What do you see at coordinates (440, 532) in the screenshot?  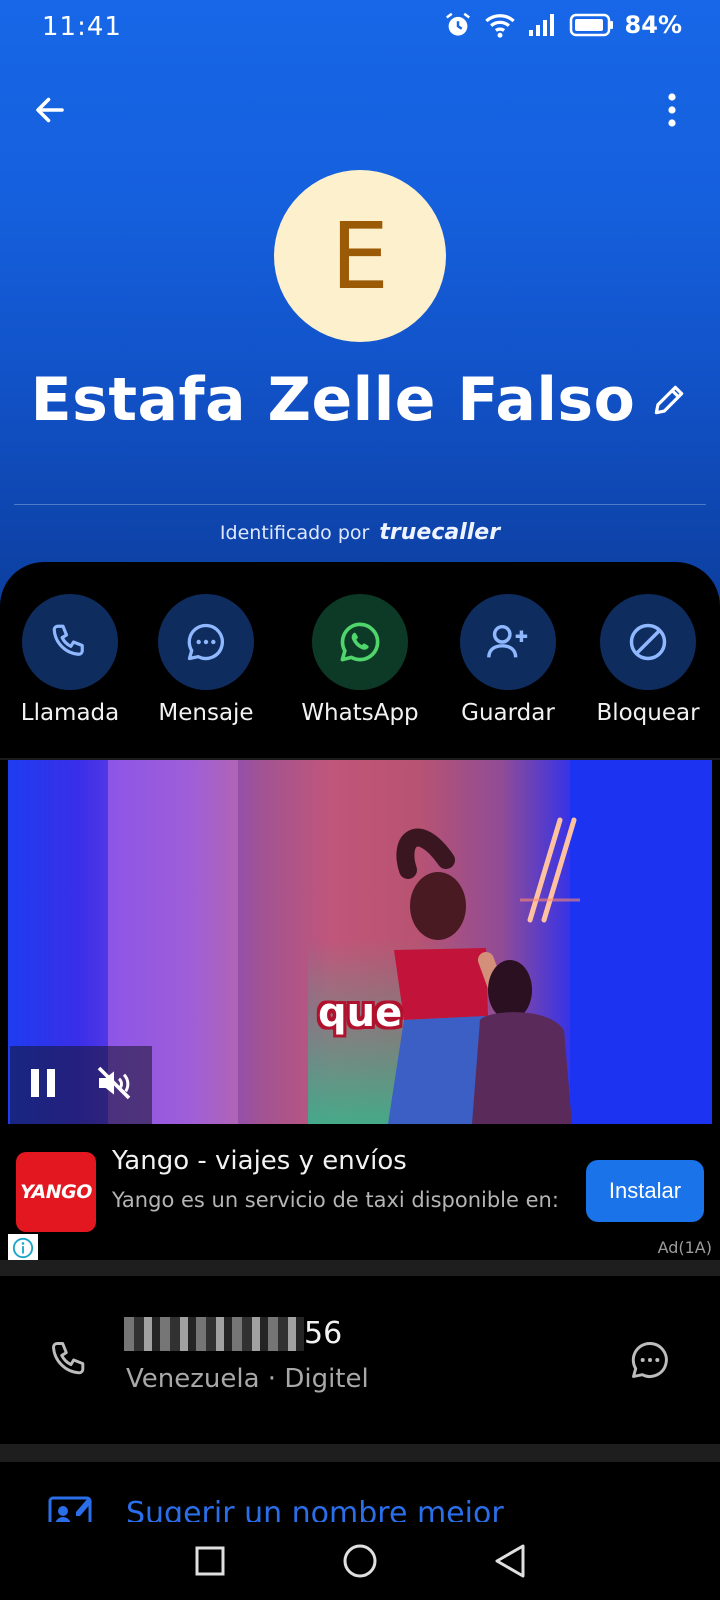 I see `truecaller-logo: truecaller` at bounding box center [440, 532].